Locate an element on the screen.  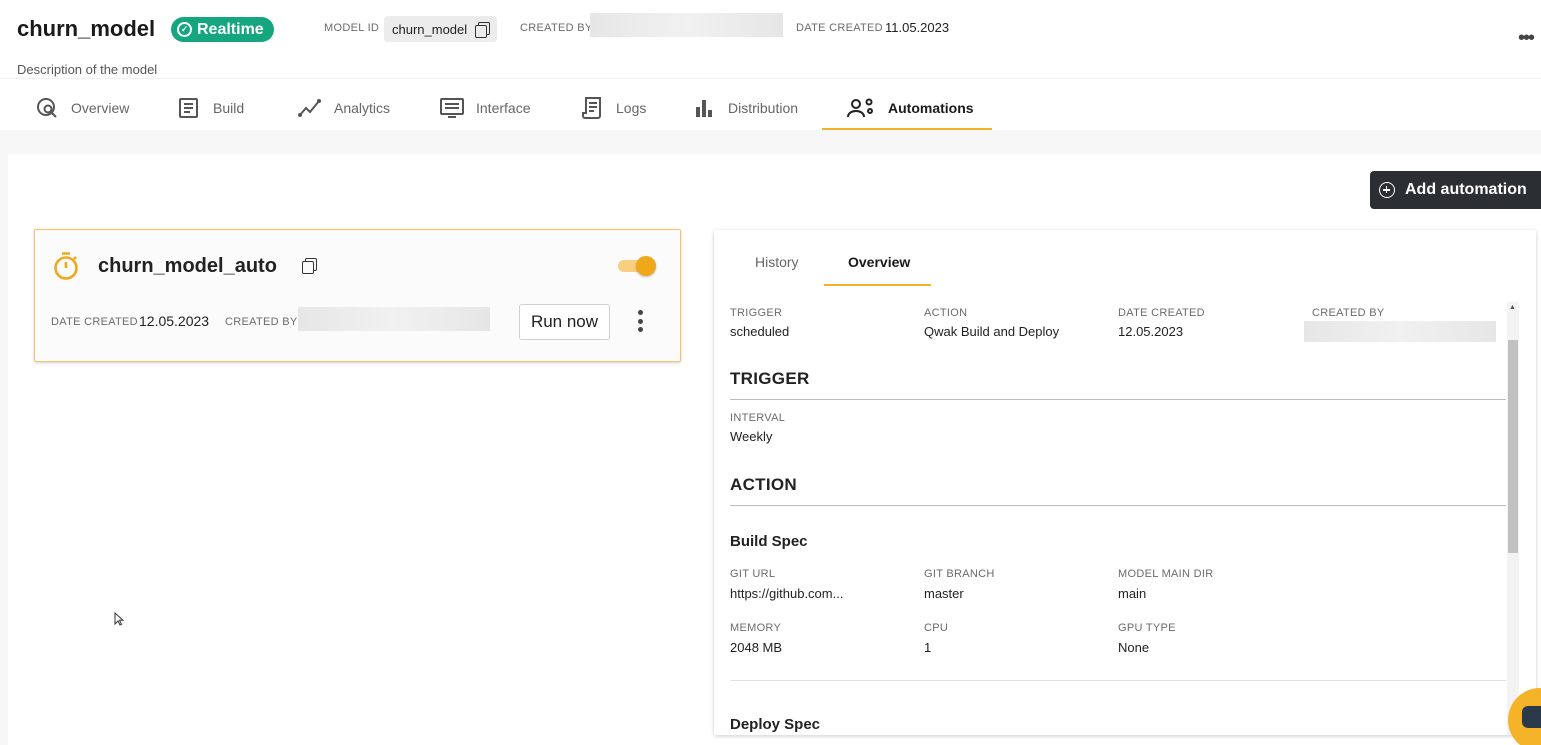
tab-label: Overview is located at coordinates (100, 108).